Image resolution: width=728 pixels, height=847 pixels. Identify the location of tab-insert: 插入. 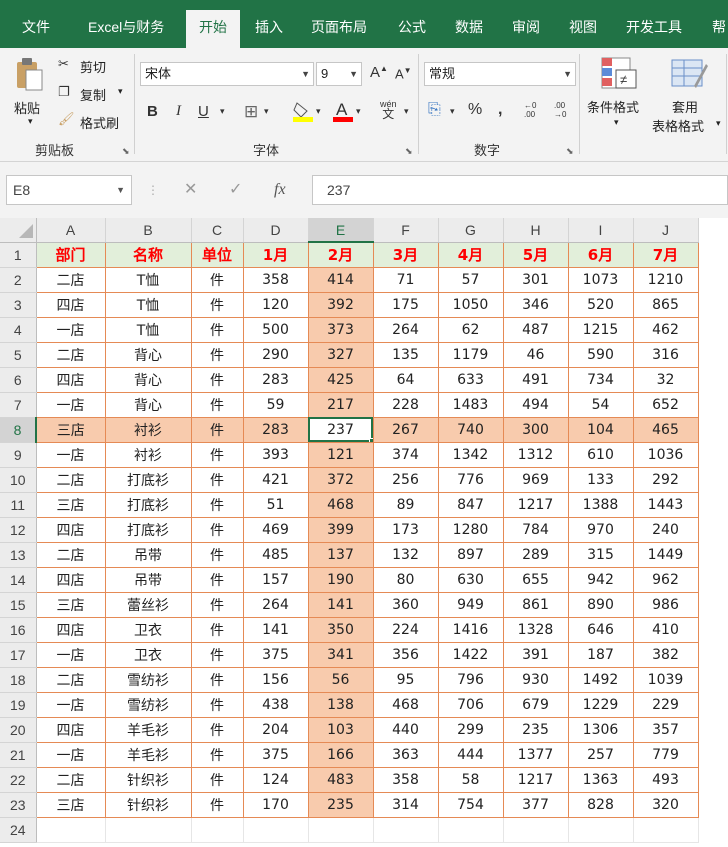
(269, 24).